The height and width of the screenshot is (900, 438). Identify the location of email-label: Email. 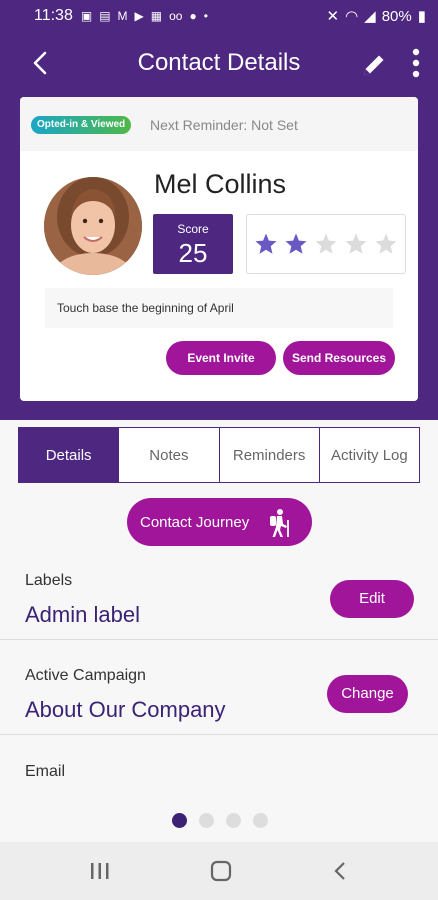
(45, 771).